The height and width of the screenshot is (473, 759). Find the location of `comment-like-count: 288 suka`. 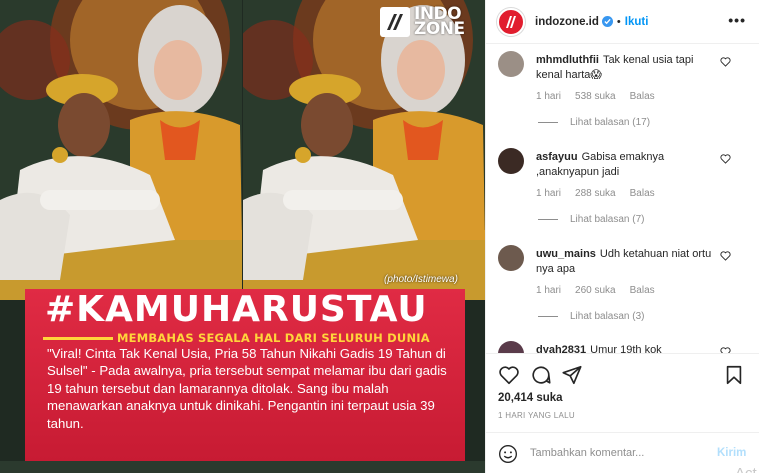

comment-like-count: 288 suka is located at coordinates (595, 193).